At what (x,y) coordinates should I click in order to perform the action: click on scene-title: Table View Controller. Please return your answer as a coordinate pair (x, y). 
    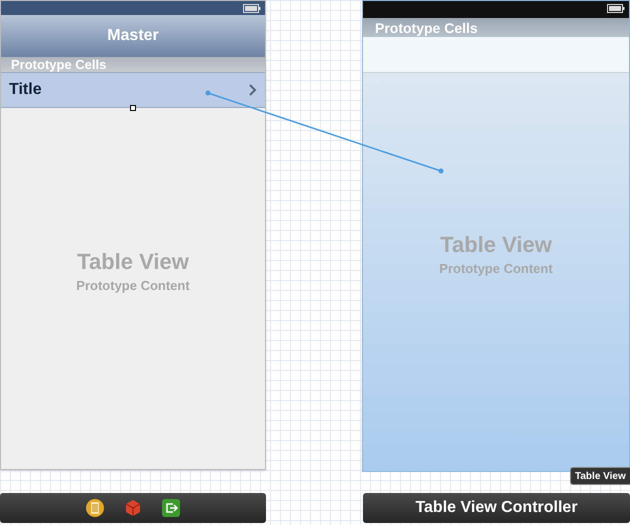
    Looking at the image, I should click on (496, 508).